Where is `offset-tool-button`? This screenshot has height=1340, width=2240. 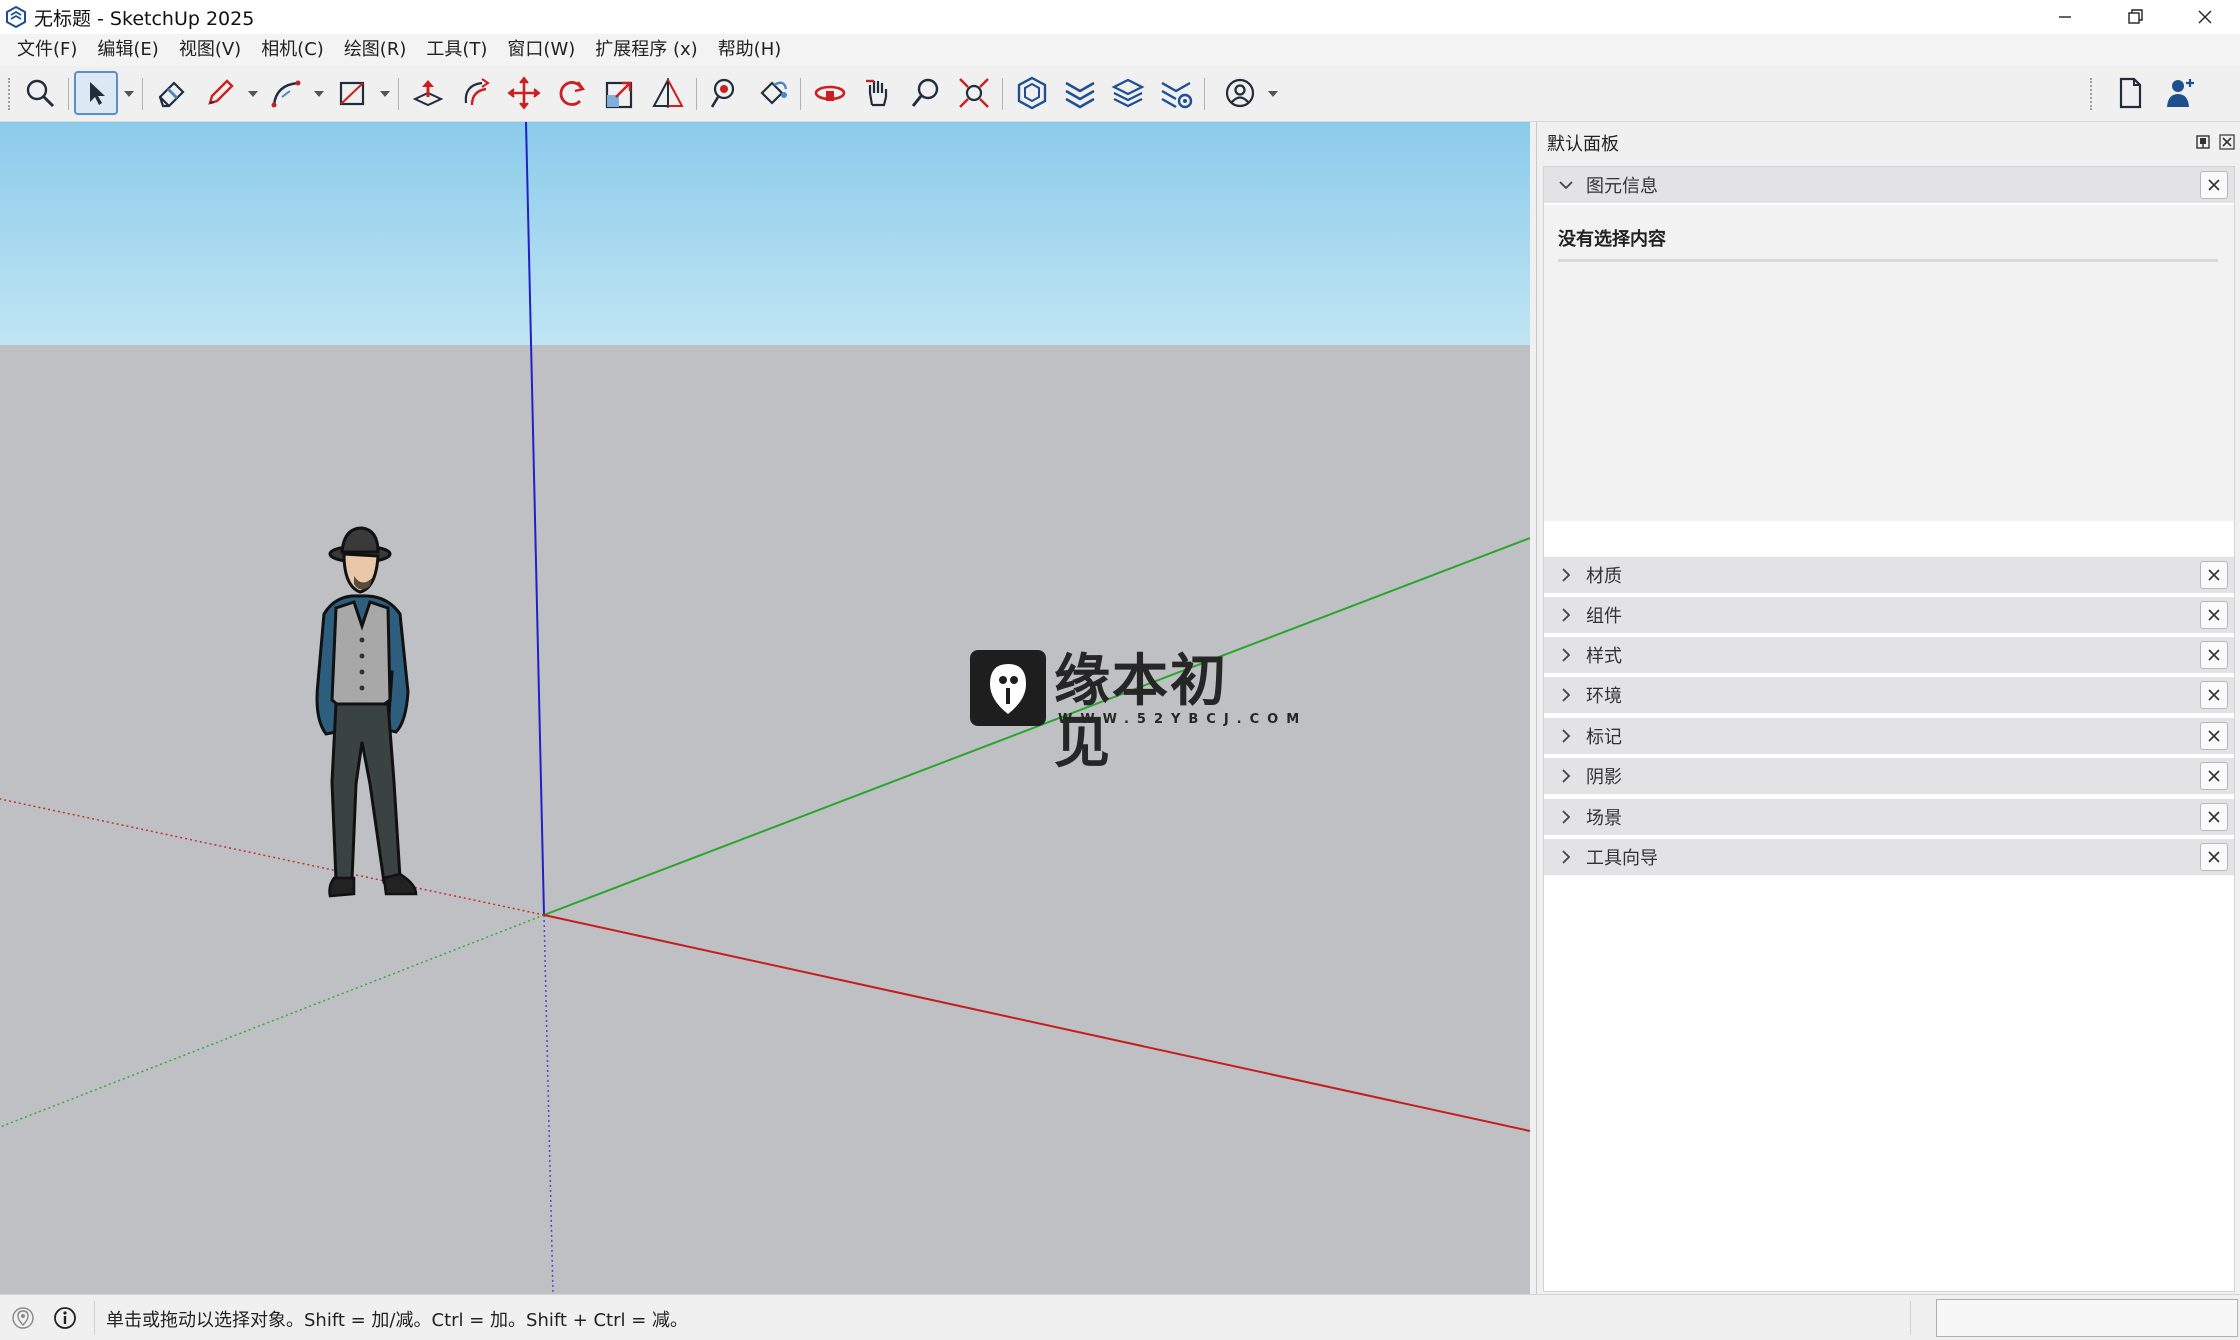
offset-tool-button is located at coordinates (668, 93).